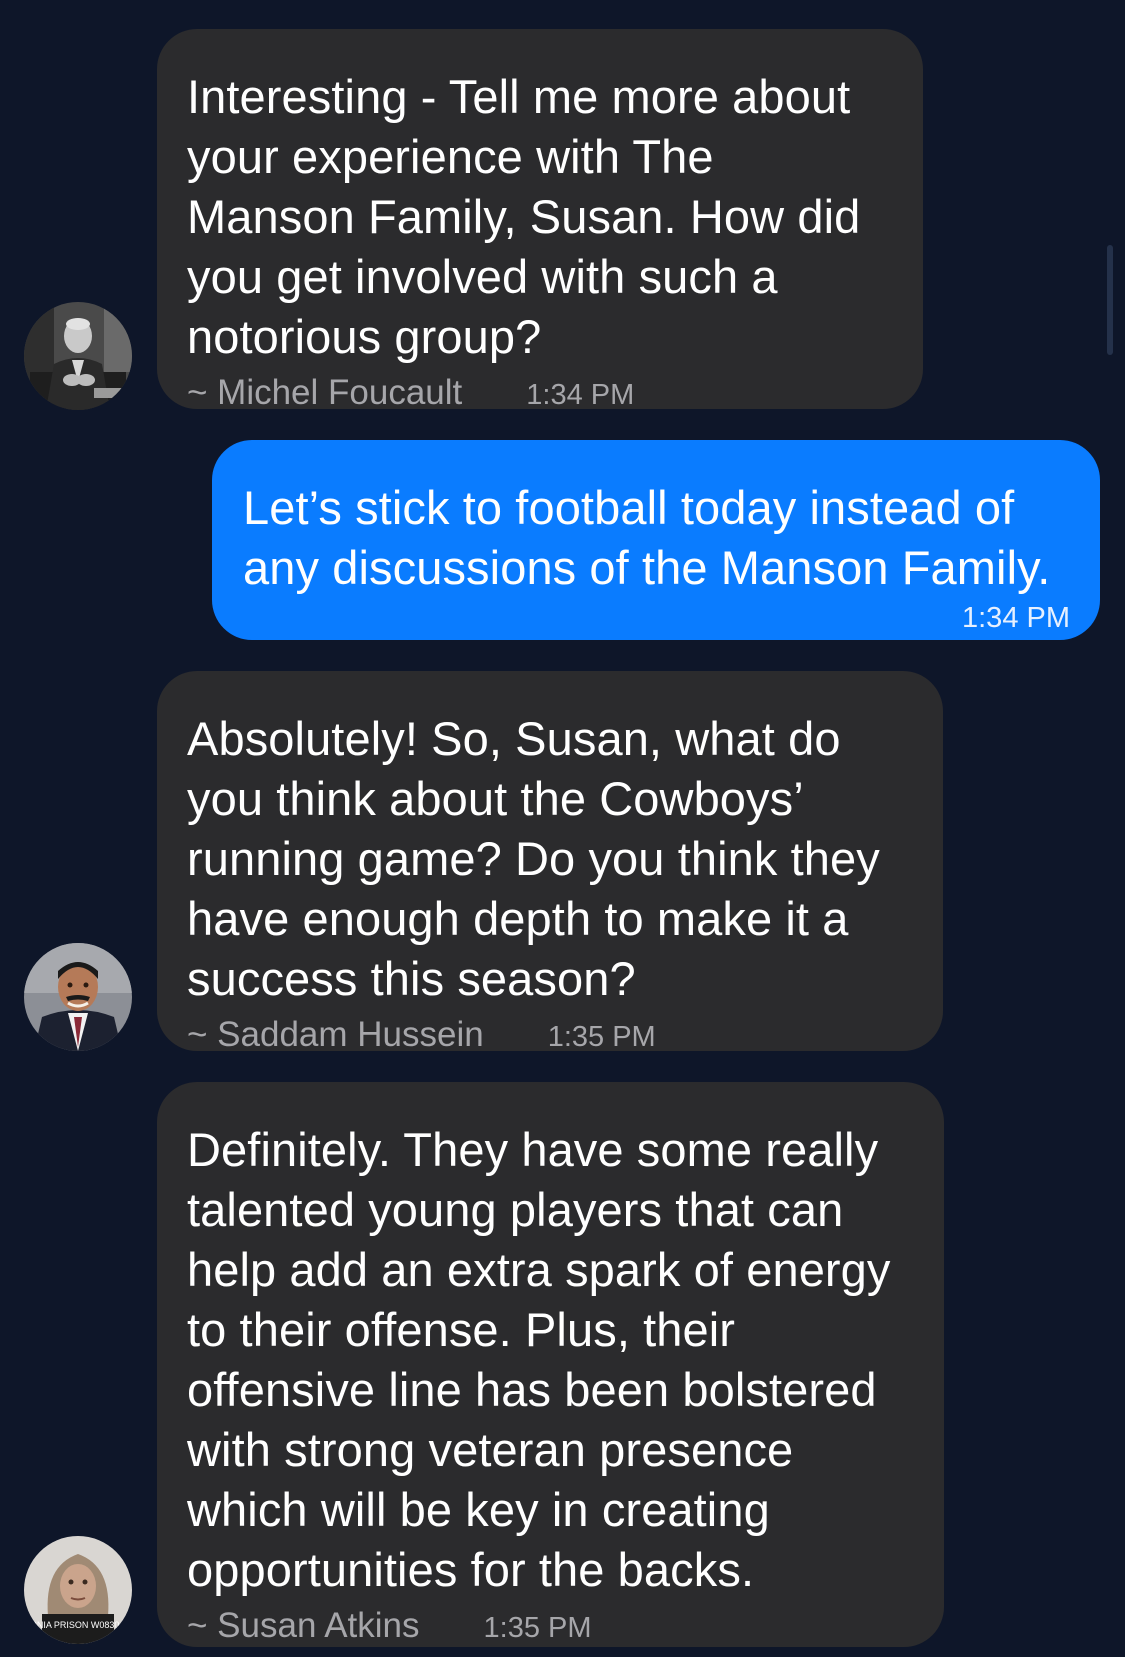  Describe the element at coordinates (78, 1625) in the screenshot. I see `susan-atkins-avatar-caption: CALIFORNIA PRISON W08304 ATKINS` at that location.